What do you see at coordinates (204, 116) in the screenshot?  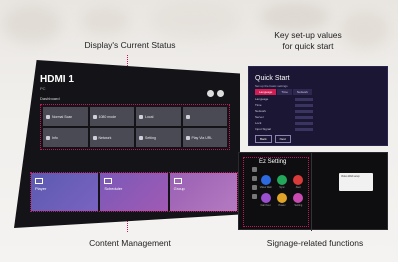 I see `status-tile` at bounding box center [204, 116].